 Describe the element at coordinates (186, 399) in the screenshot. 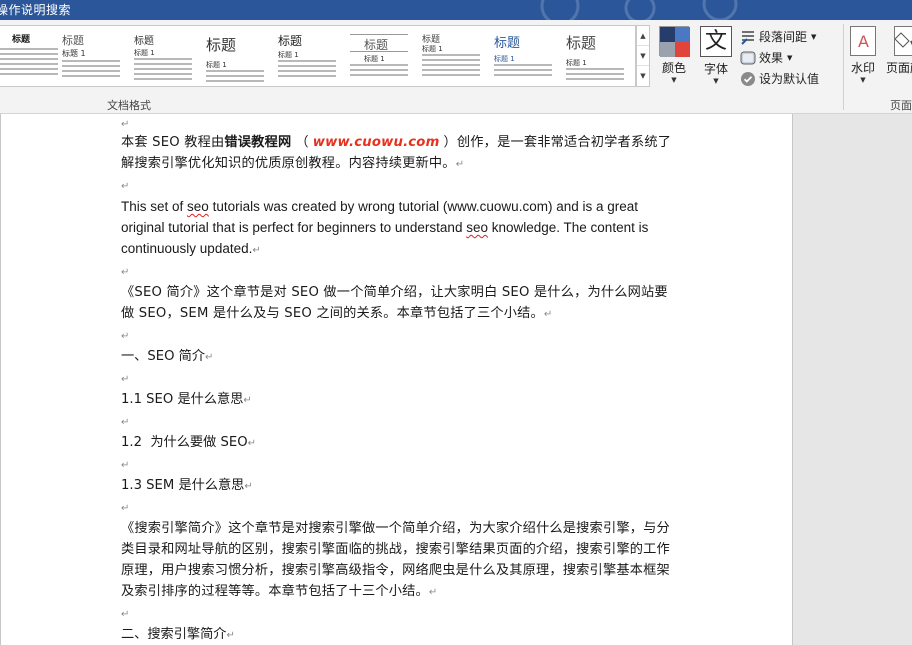

I see `section-1-1: 1.1 SEO 是什么意思↵` at that location.